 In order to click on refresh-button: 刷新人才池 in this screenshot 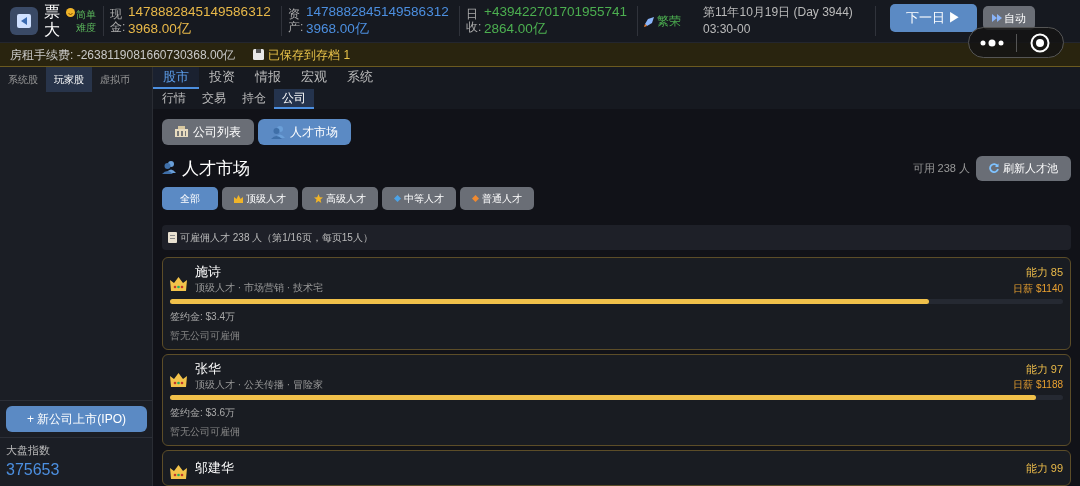, I will do `click(1023, 168)`.